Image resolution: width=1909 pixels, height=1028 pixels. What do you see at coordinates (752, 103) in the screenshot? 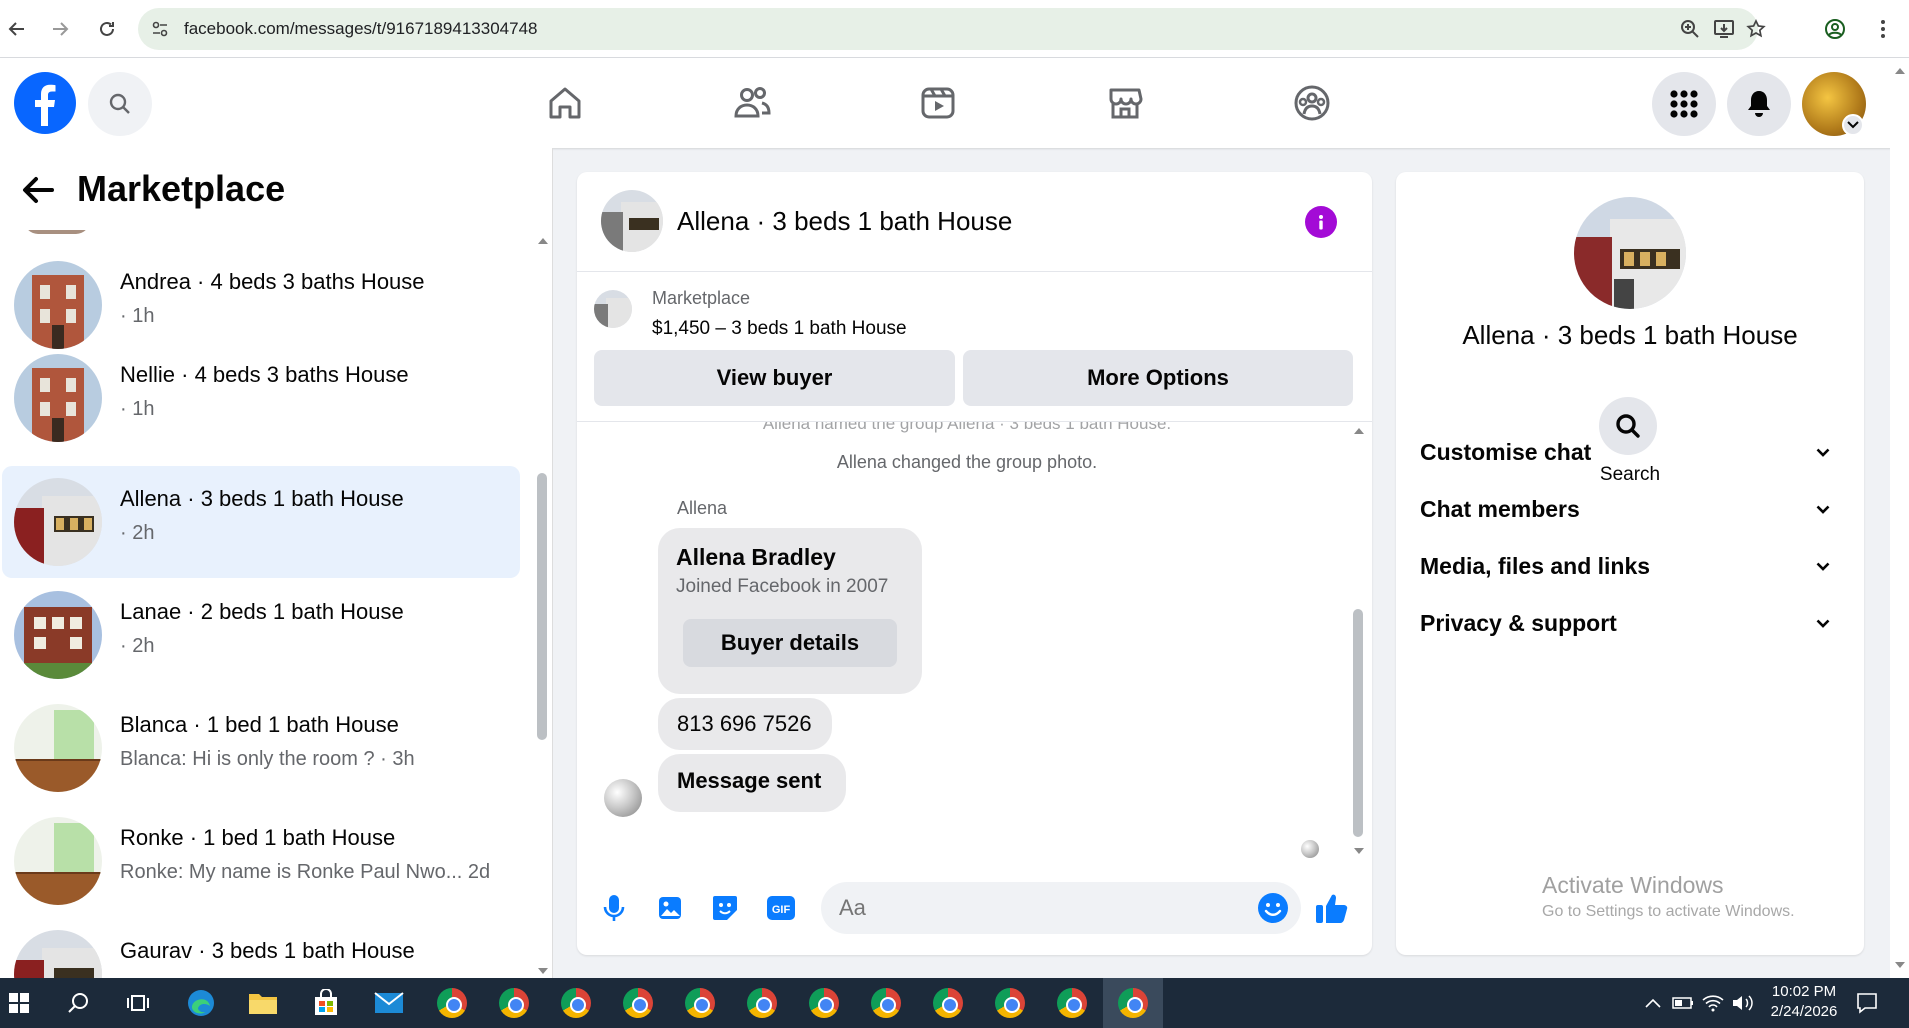
I see `friends-tab` at bounding box center [752, 103].